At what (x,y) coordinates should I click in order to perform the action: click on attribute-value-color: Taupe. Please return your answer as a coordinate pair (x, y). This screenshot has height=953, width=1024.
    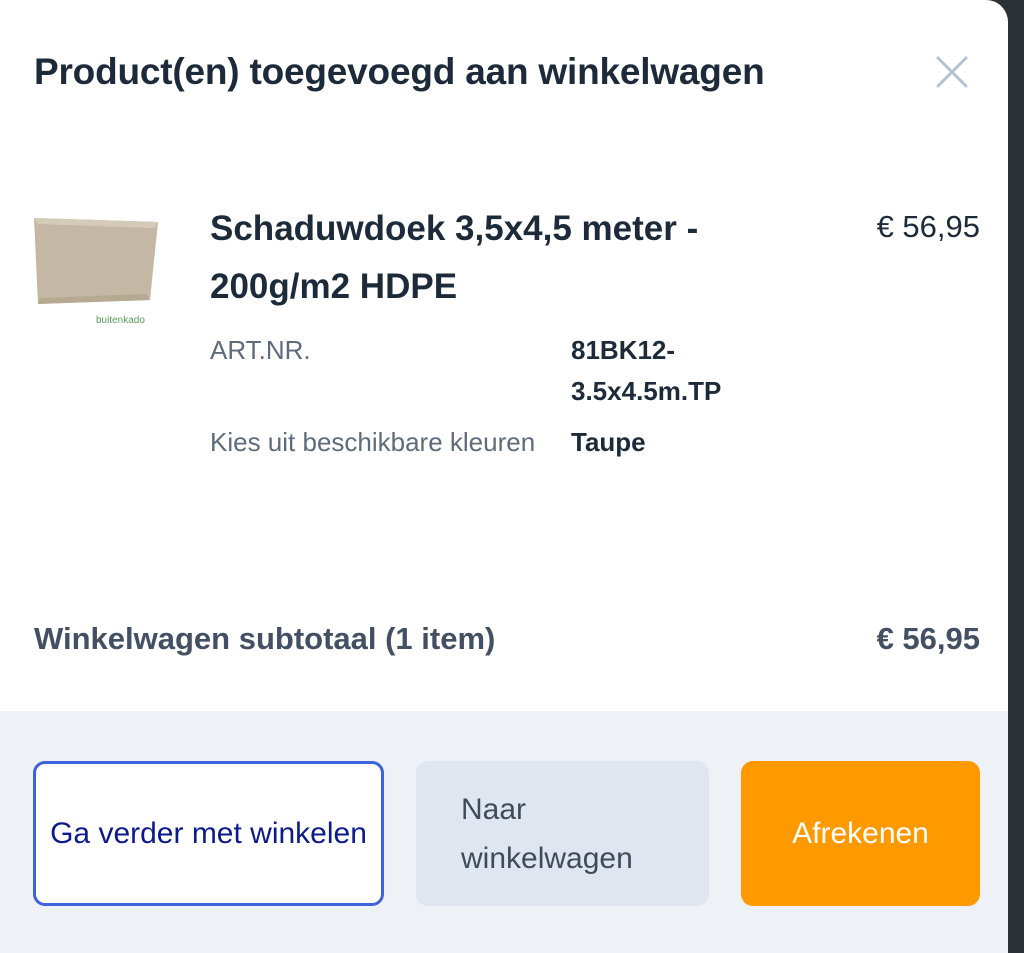
    Looking at the image, I should click on (608, 442).